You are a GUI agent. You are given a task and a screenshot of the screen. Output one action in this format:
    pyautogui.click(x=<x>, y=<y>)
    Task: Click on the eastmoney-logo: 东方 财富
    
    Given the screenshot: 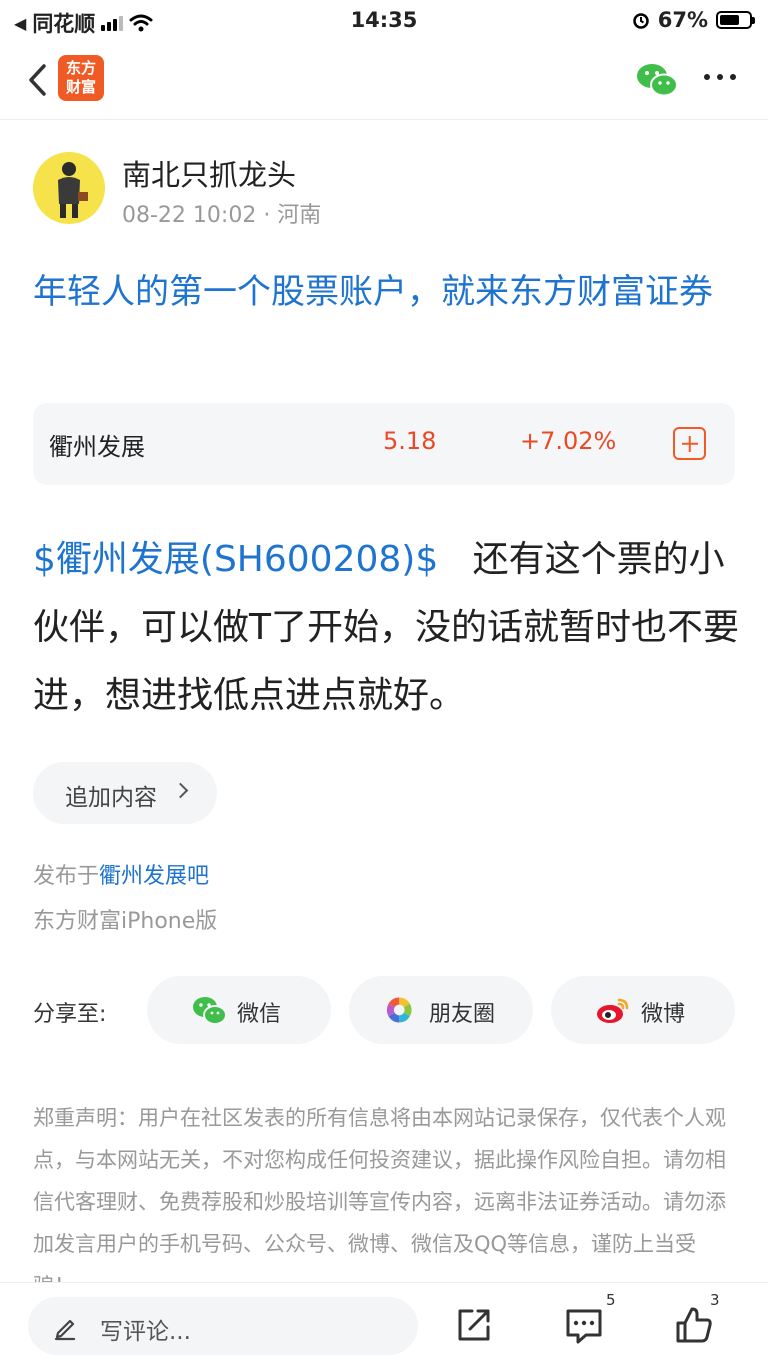 What is the action you would take?
    pyautogui.click(x=81, y=78)
    